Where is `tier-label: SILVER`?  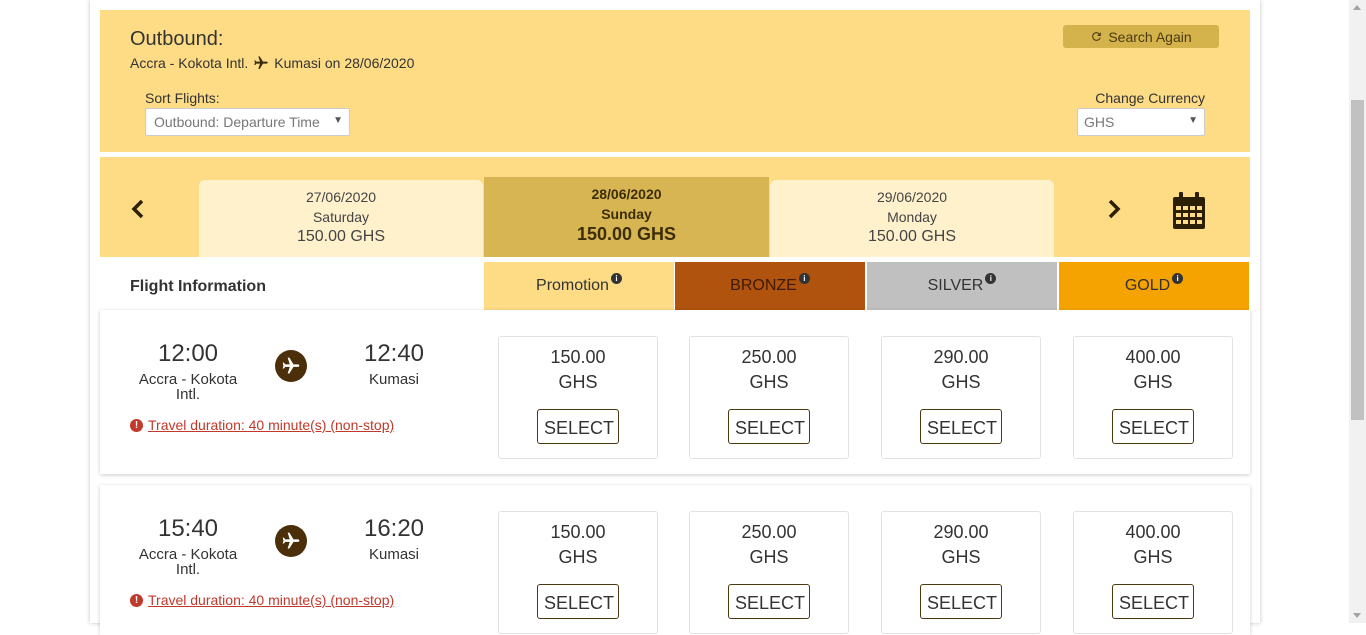
tier-label: SILVER is located at coordinates (955, 285).